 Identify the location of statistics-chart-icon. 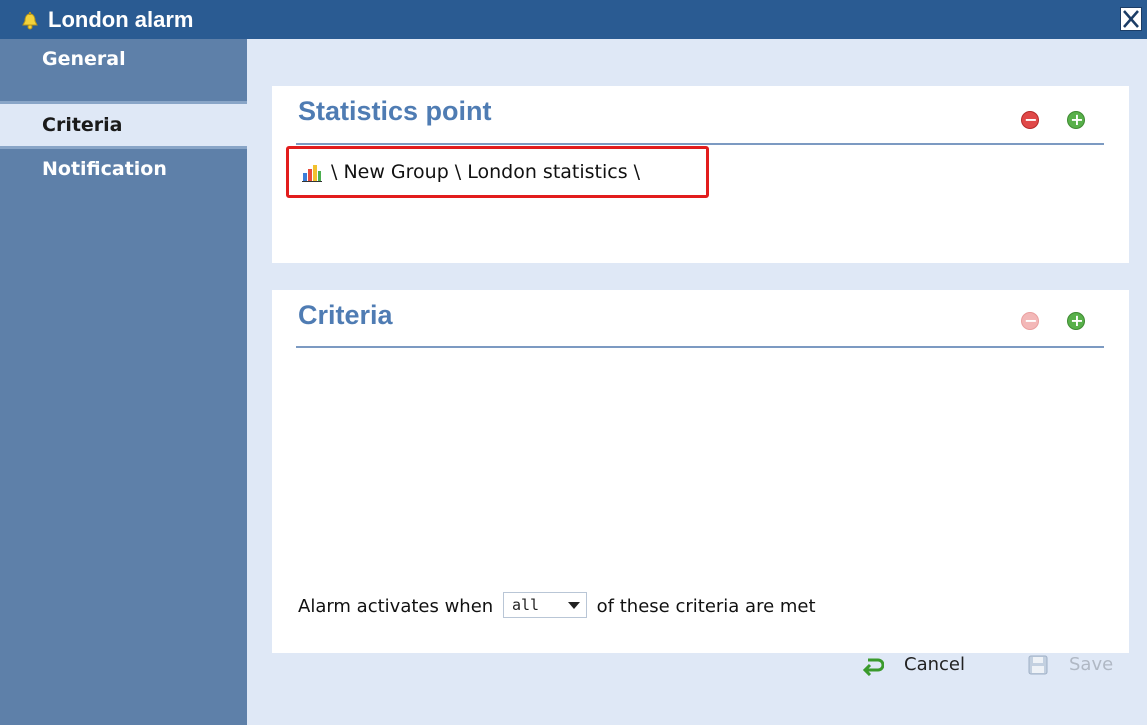
(312, 172).